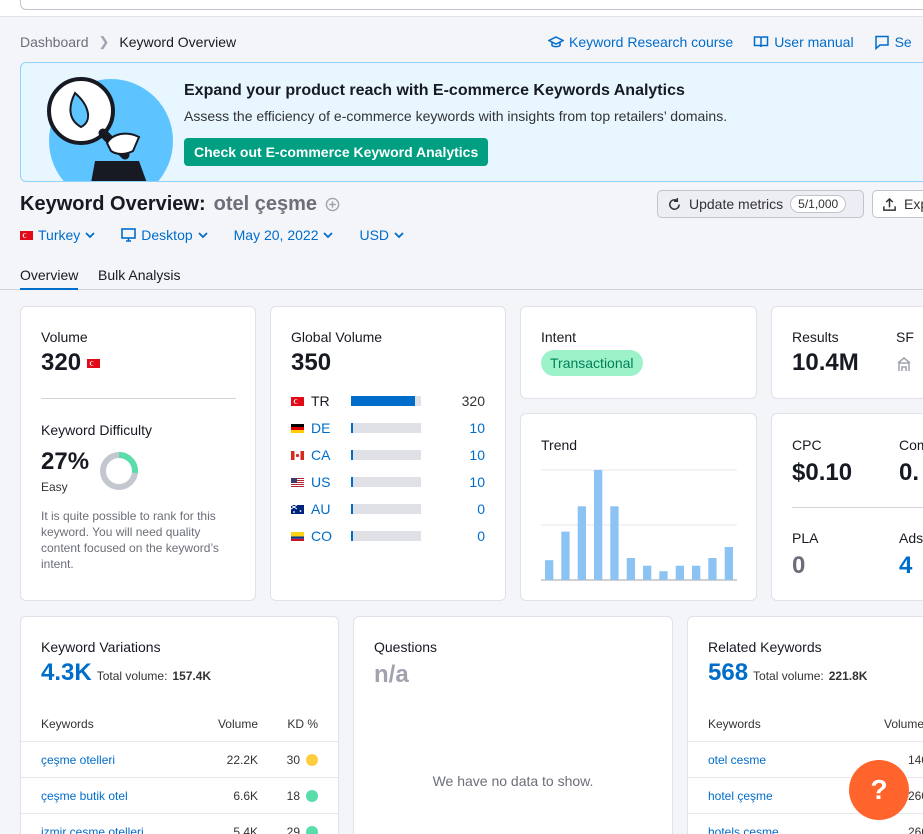 This screenshot has width=923, height=834. Describe the element at coordinates (78, 760) in the screenshot. I see `keyword-link: çeşme otelleri` at that location.